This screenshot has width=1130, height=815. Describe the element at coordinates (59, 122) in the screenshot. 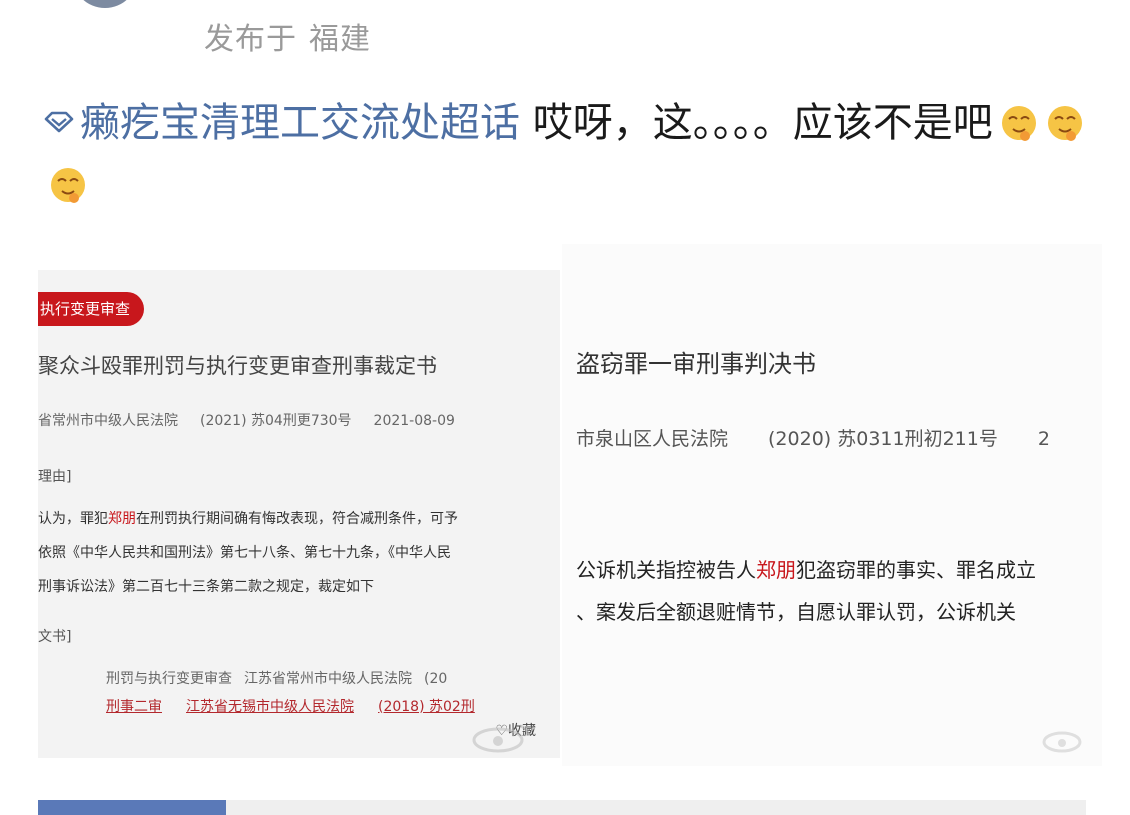

I see `topic-diamond-icon` at that location.